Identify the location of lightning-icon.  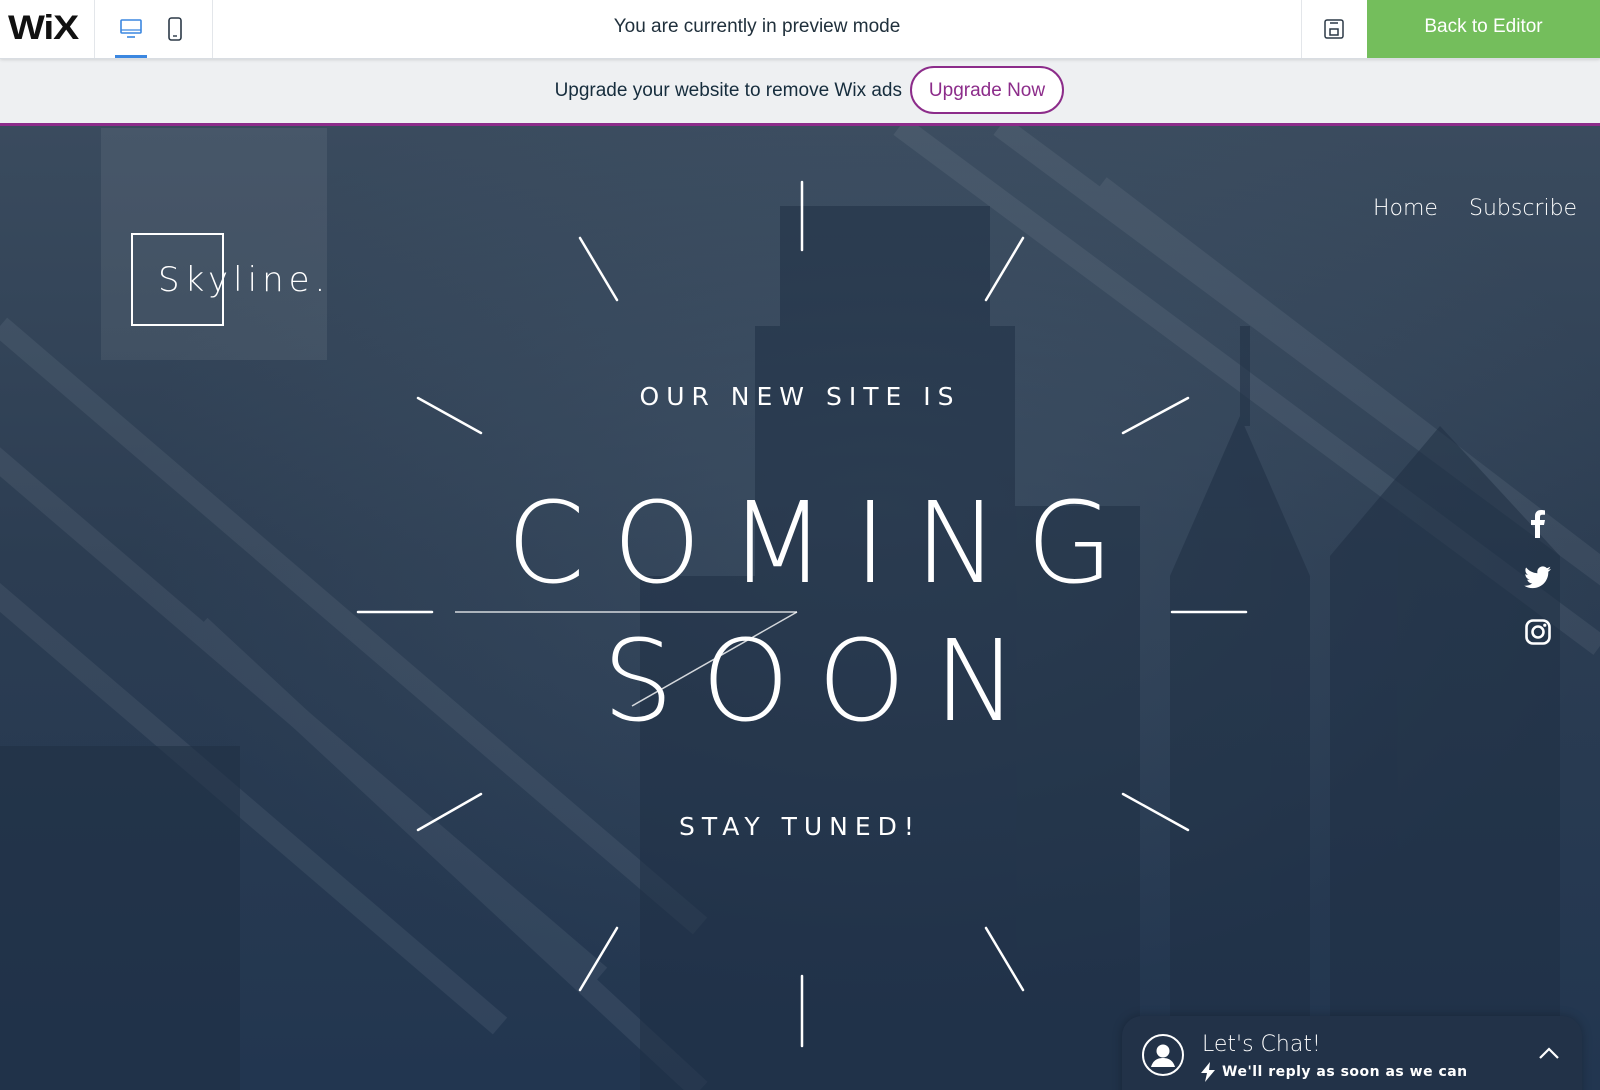
(1208, 1072).